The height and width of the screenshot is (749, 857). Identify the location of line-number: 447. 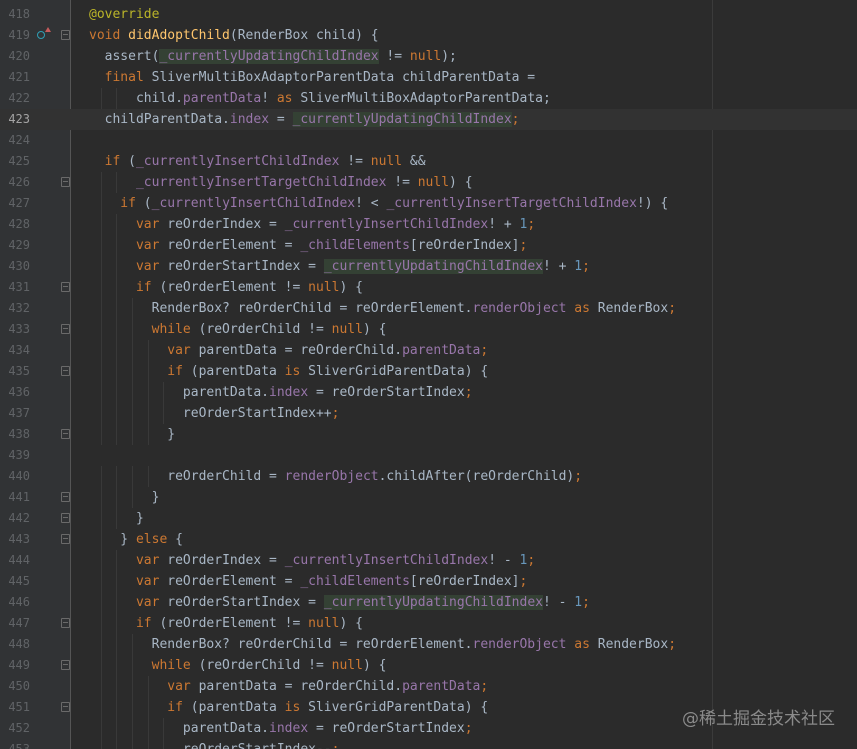
(15, 623).